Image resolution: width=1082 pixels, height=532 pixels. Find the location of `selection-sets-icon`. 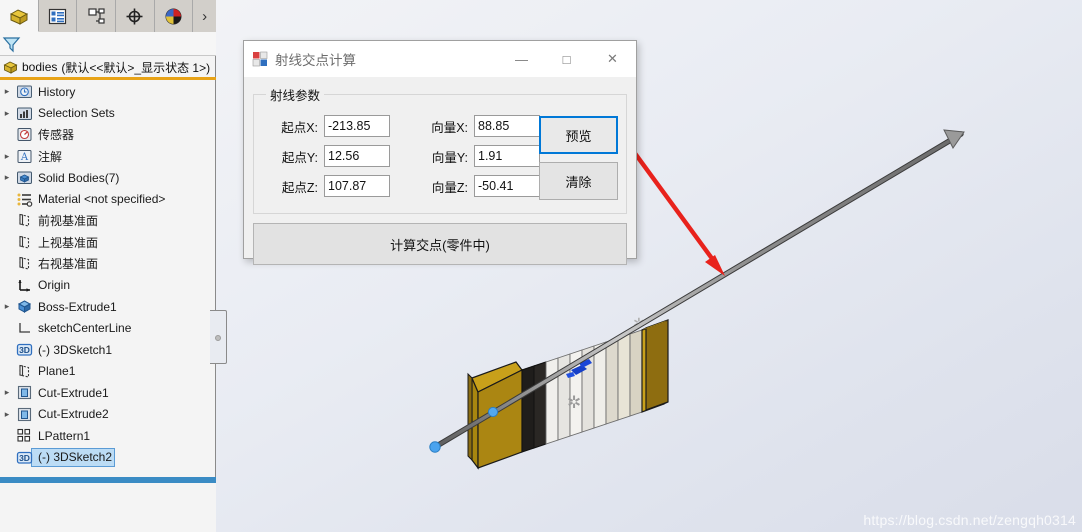

selection-sets-icon is located at coordinates (24, 113).